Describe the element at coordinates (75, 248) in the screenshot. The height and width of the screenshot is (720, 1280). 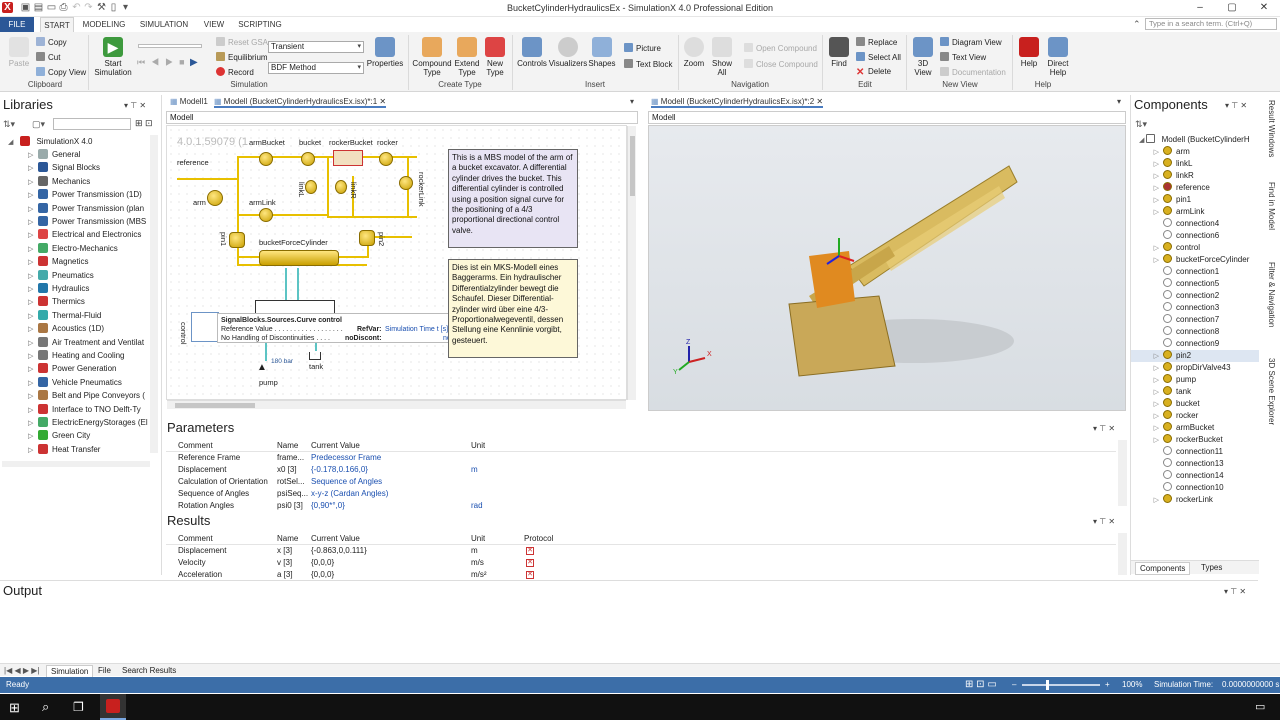
I see `library-item: ▷ Electro-Mechanics` at that location.